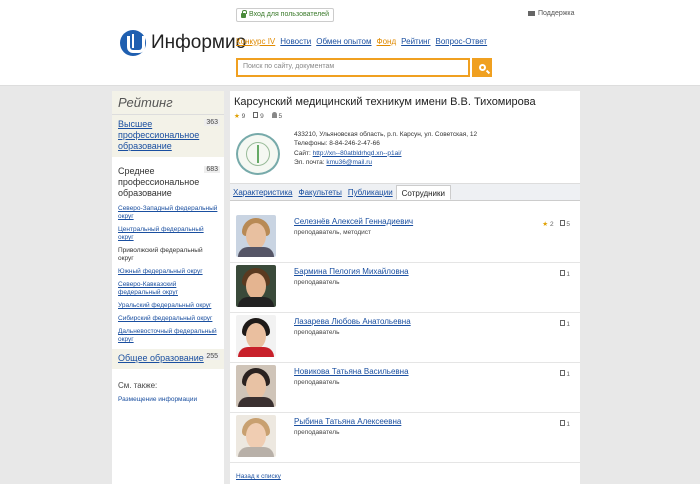 The image size is (700, 484). What do you see at coordinates (352, 321) in the screenshot?
I see `staff-name: Лазарева Любовь Анатольевна` at bounding box center [352, 321].